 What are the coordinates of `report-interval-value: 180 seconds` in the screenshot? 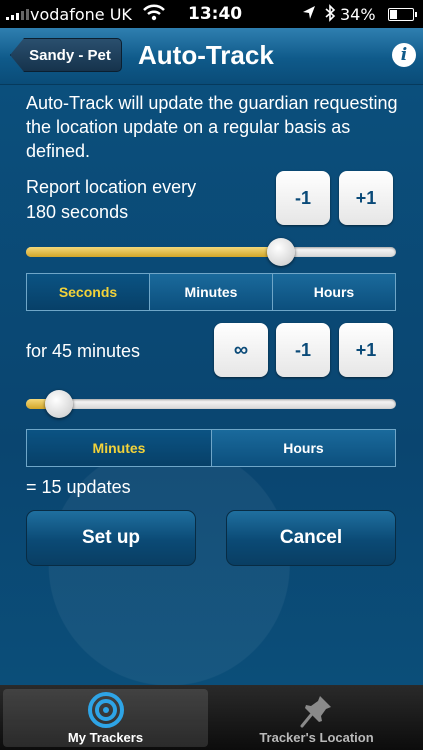 It's located at (77, 212).